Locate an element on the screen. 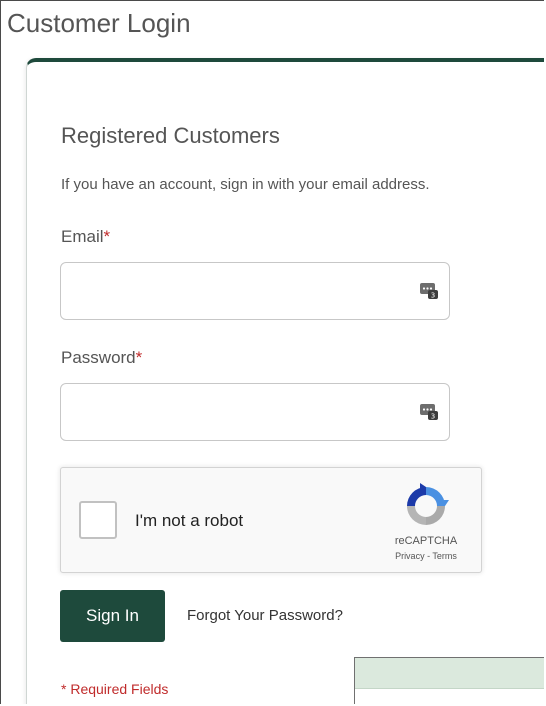 The image size is (546, 706). password-label: Password* is located at coordinates (101, 358).